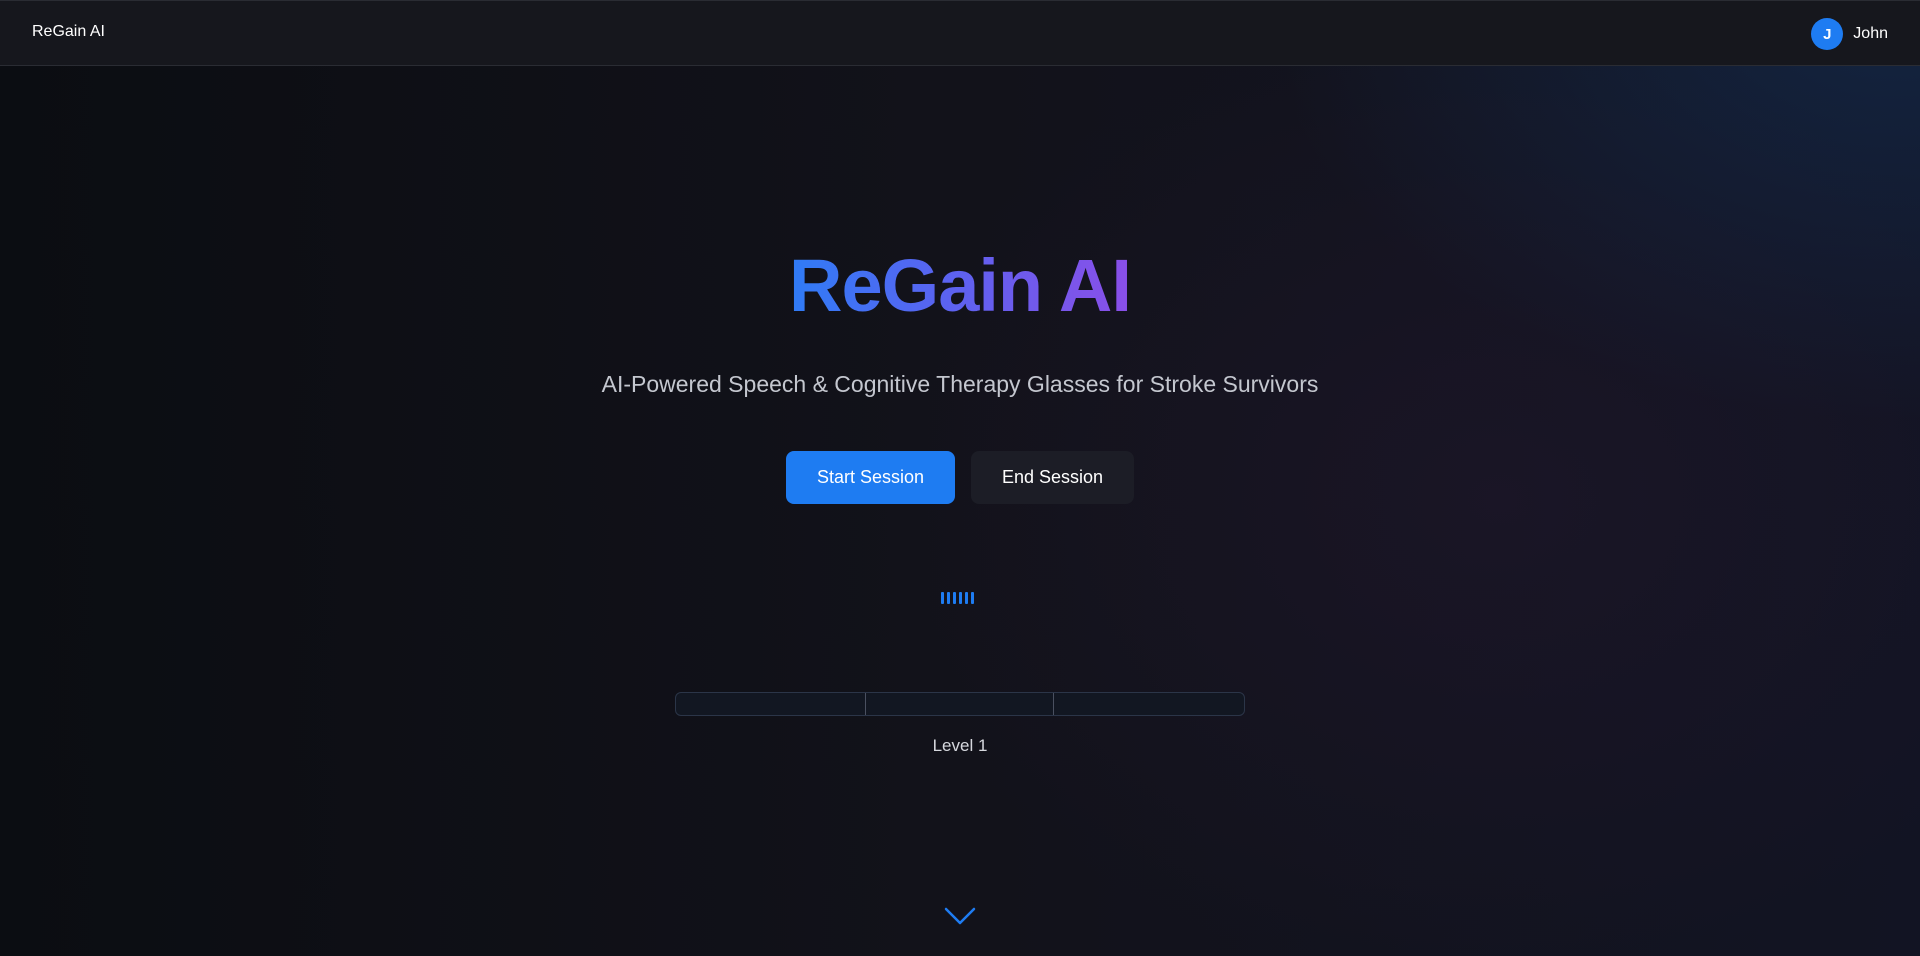 The image size is (1920, 956). Describe the element at coordinates (960, 704) in the screenshot. I see `level-progress-bar` at that location.